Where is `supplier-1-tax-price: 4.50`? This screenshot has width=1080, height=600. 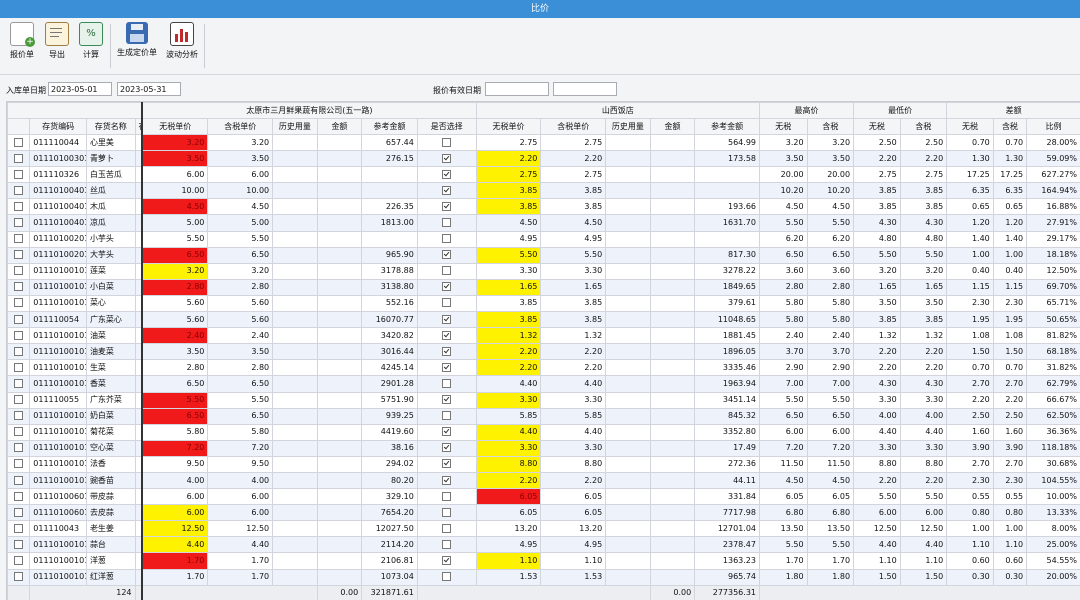 supplier-1-tax-price: 4.50 is located at coordinates (240, 207).